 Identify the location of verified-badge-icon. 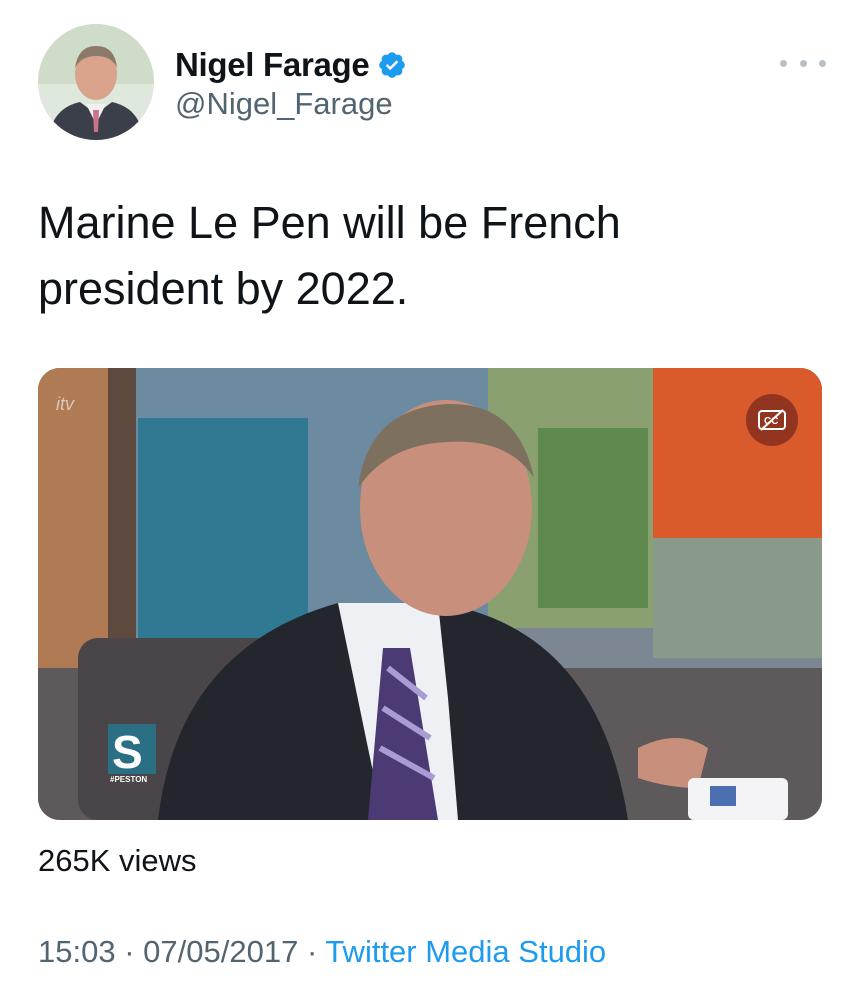
(392, 65).